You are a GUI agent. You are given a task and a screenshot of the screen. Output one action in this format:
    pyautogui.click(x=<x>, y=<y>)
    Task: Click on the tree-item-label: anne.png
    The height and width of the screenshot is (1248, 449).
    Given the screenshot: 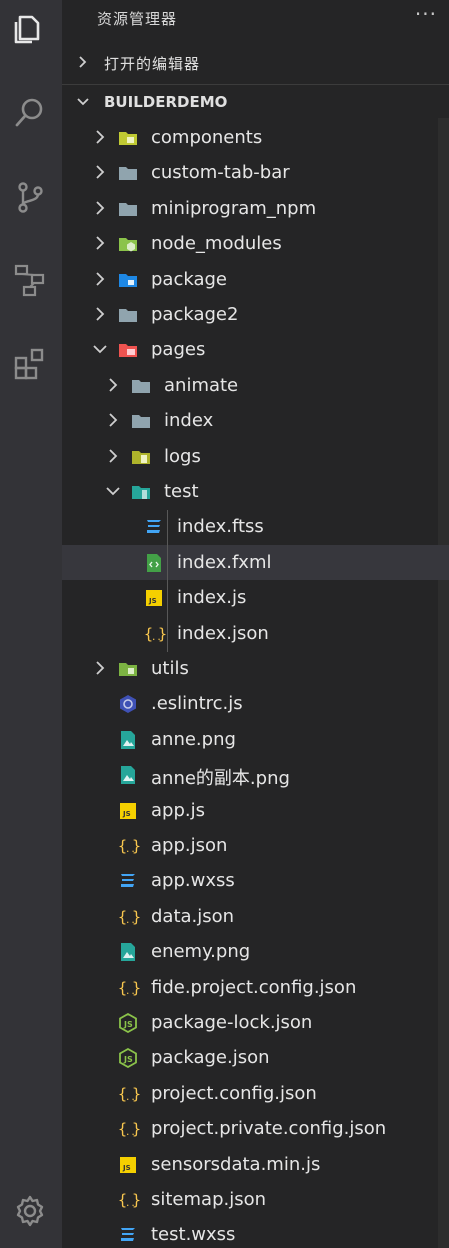 What is the action you would take?
    pyautogui.click(x=193, y=739)
    